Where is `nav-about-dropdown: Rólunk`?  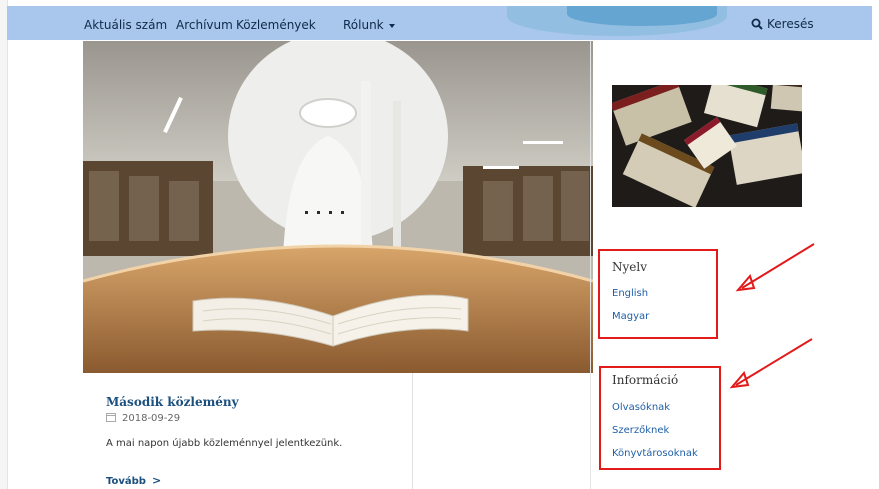
nav-about-dropdown: Rólunk is located at coordinates (369, 25).